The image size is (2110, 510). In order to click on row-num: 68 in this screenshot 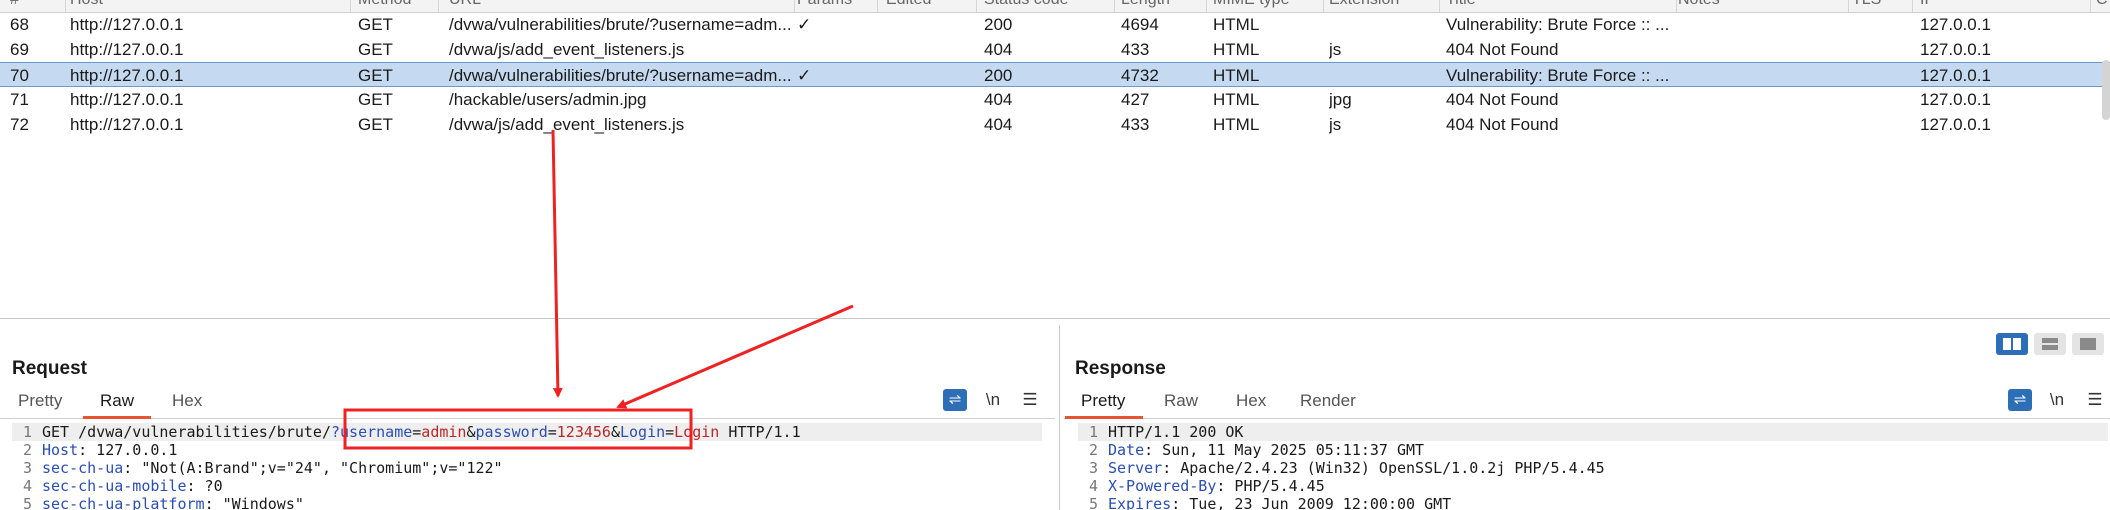, I will do `click(19, 24)`.